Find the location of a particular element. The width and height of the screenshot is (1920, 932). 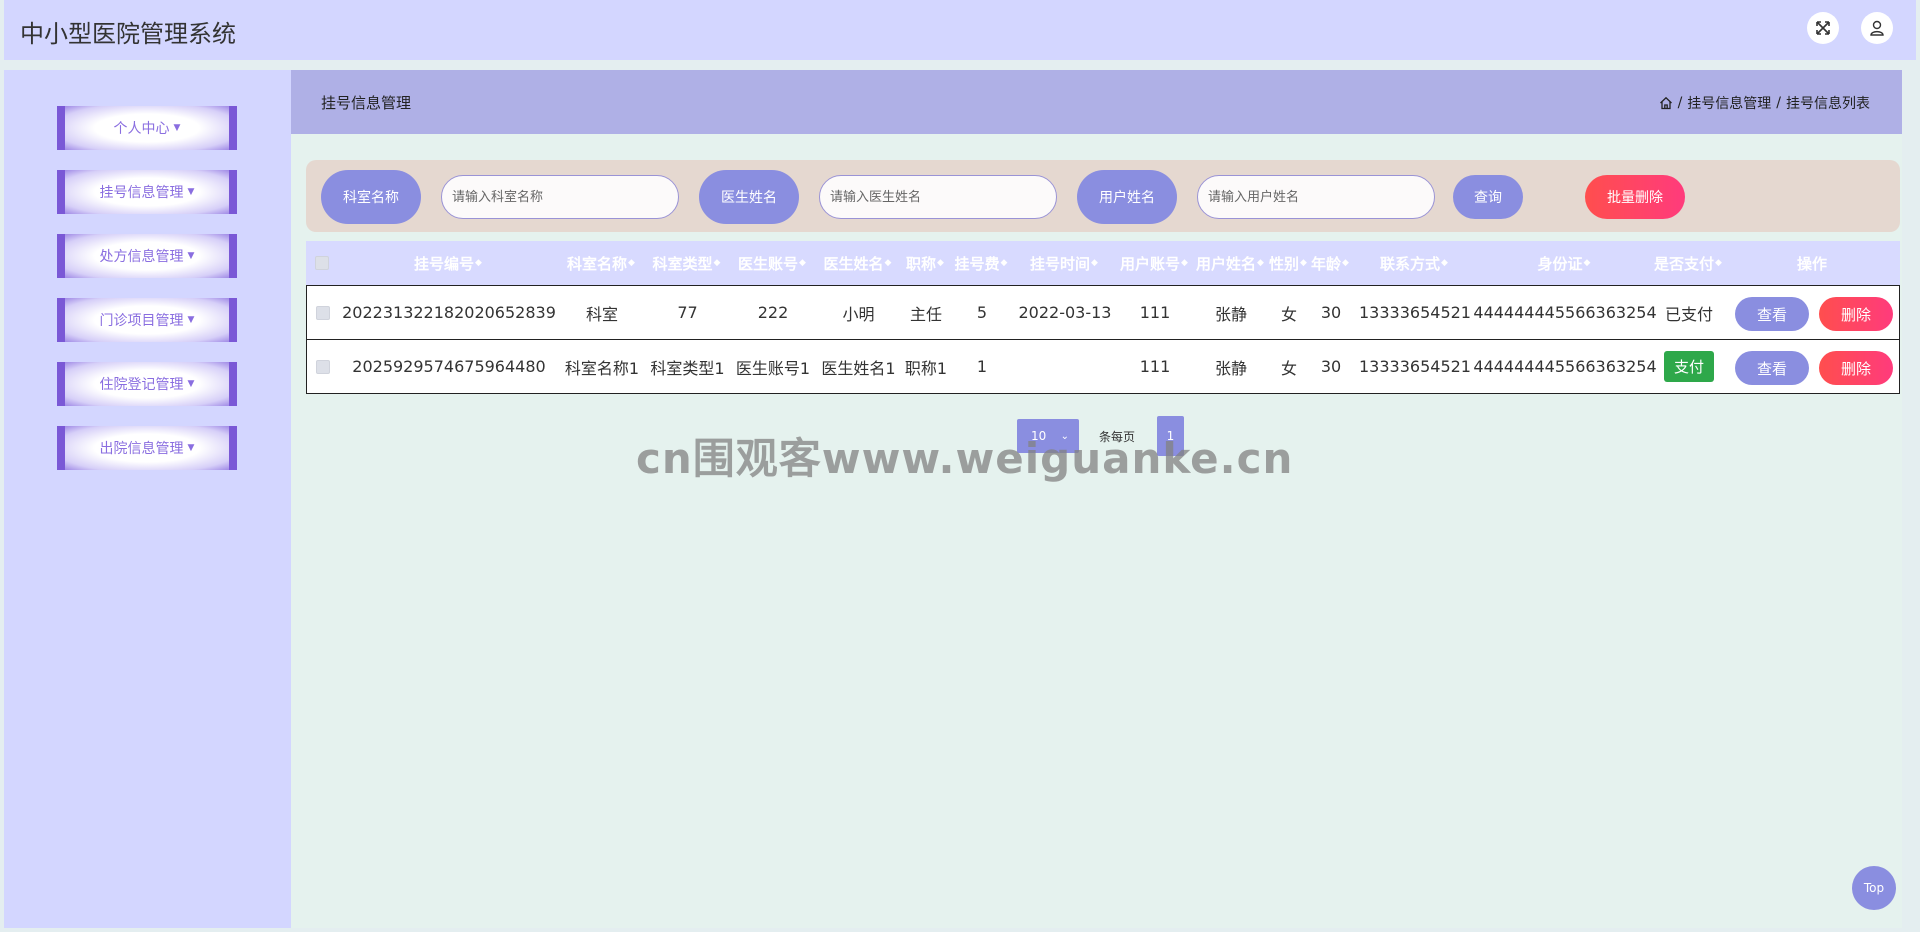

cell-doctor-account: 医生账号1 is located at coordinates (773, 368).